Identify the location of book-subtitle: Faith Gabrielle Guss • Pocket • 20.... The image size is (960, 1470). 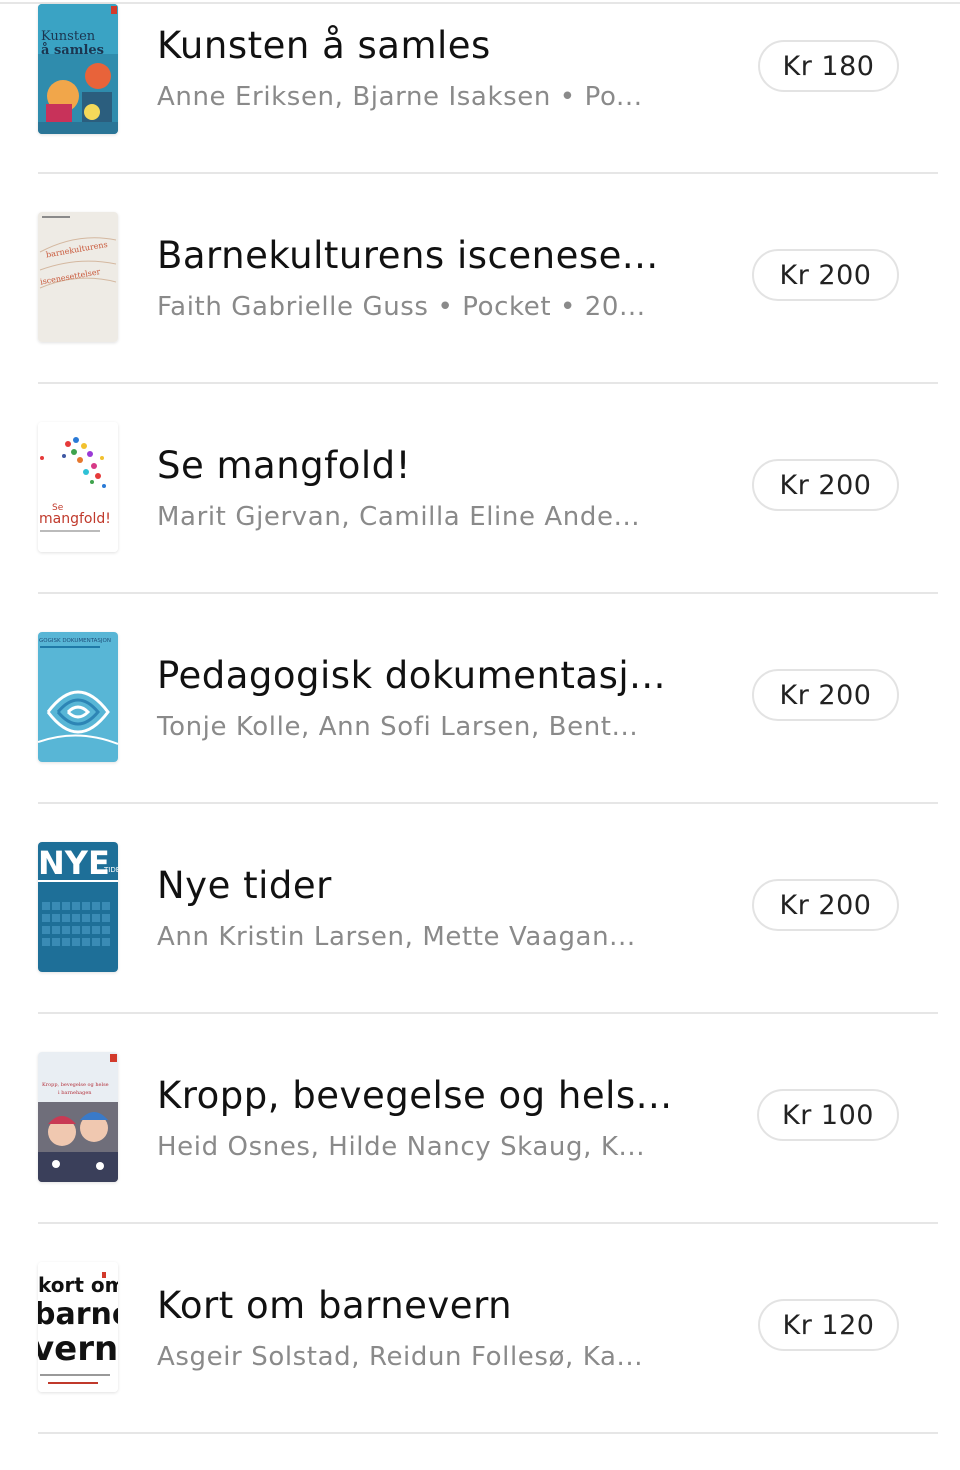
(401, 307).